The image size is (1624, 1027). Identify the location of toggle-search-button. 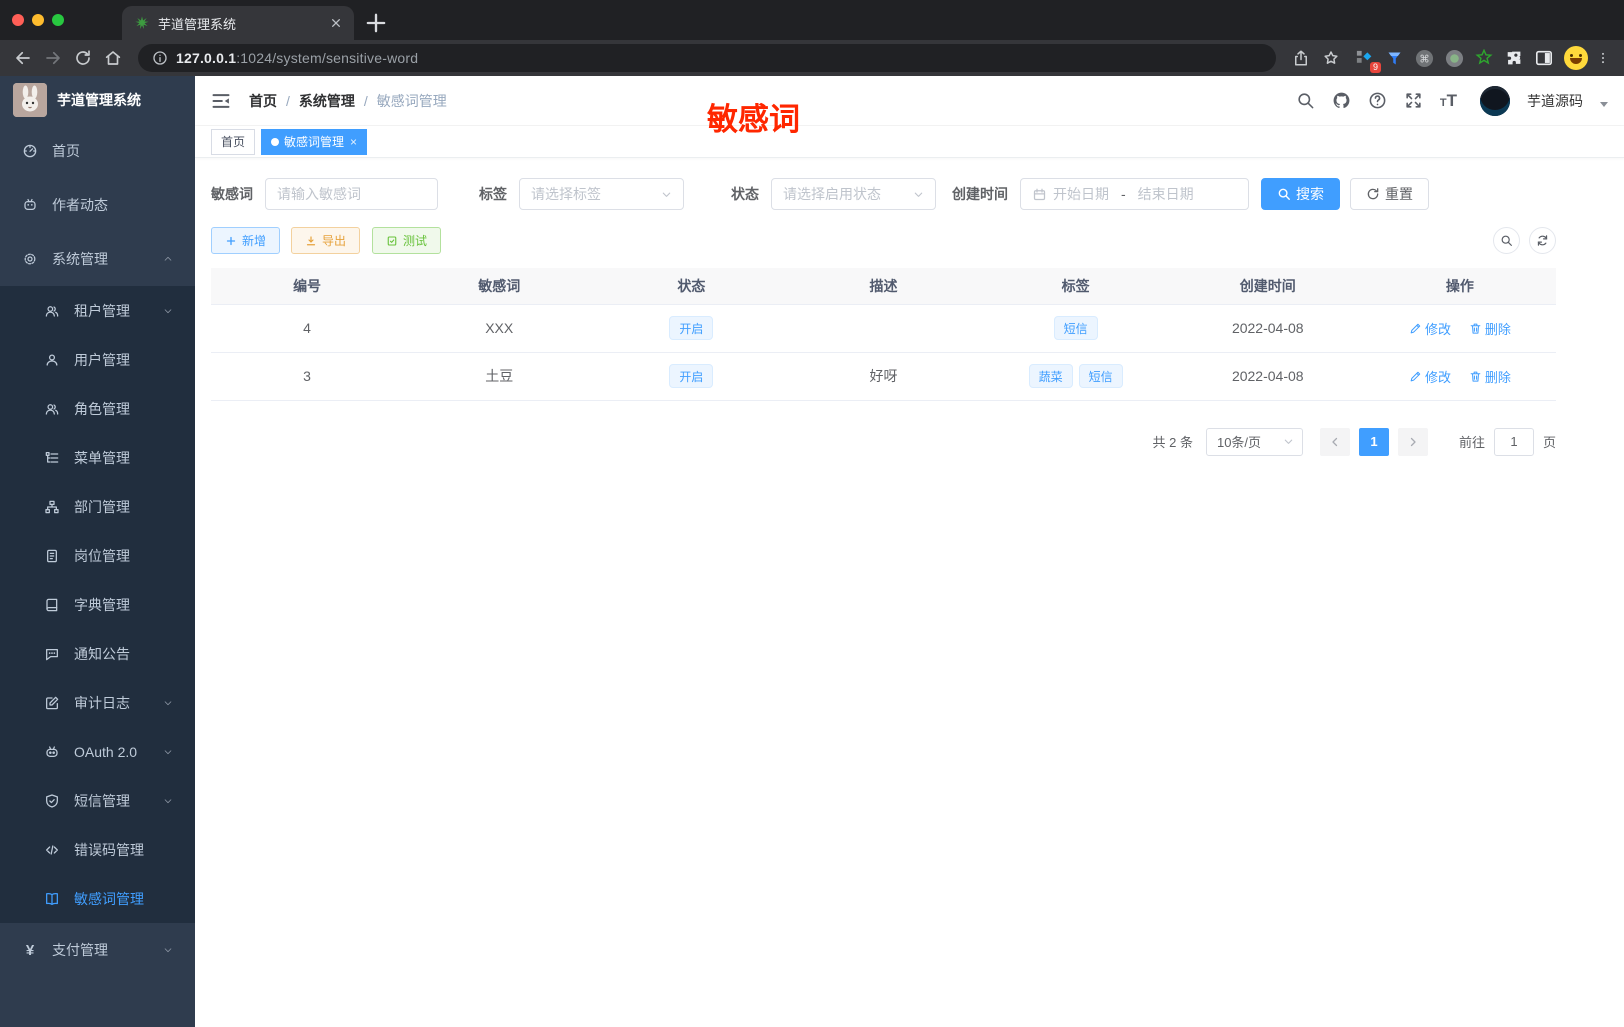
(1506, 240).